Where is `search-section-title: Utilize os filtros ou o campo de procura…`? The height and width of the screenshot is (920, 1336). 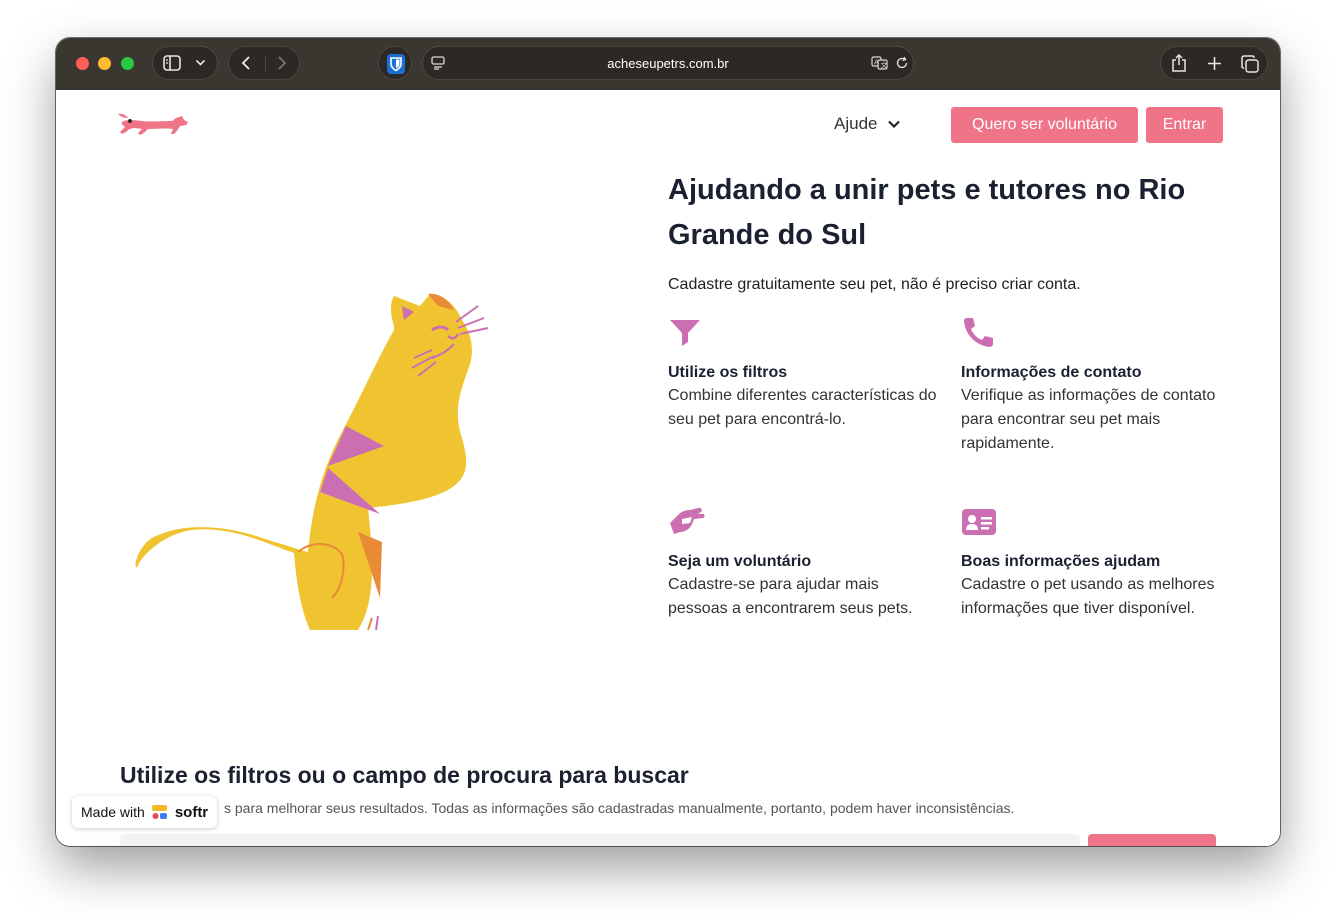
search-section-title: Utilize os filtros ou o campo de procura… is located at coordinates (404, 775).